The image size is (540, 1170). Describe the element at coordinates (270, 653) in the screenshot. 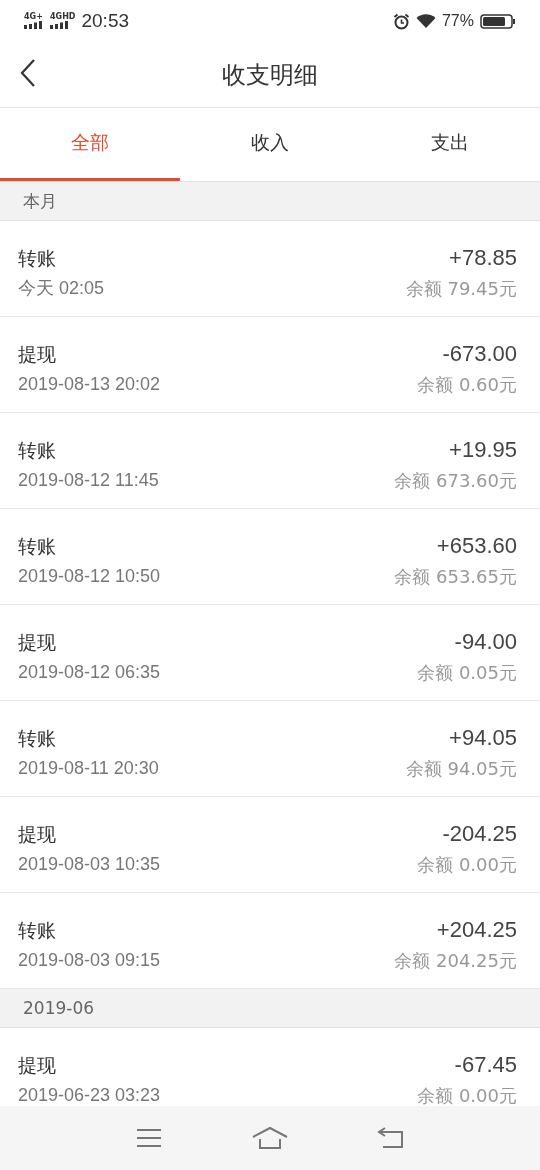

I see `transaction-row: 提现 2019-08-12 06:35 -94.00 余额 0.05元` at that location.